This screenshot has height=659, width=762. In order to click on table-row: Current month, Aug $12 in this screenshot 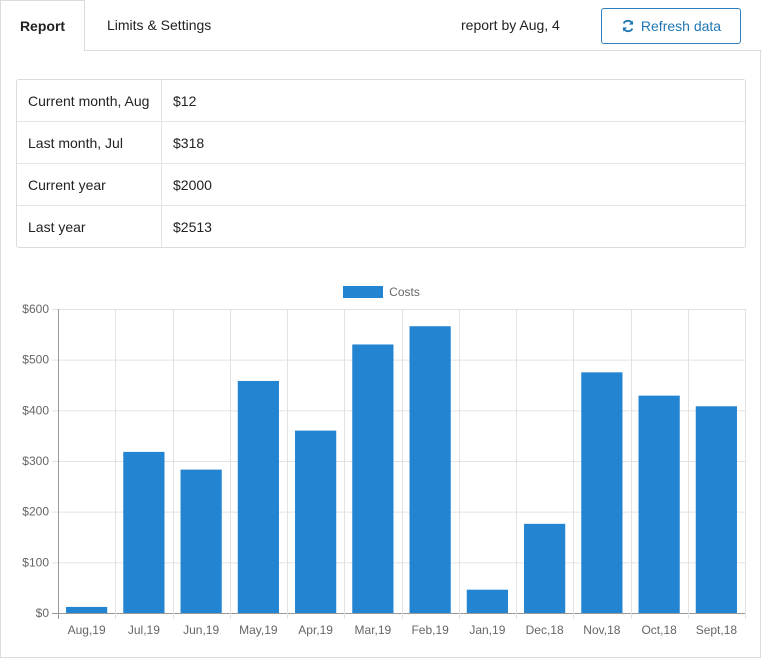, I will do `click(381, 101)`.